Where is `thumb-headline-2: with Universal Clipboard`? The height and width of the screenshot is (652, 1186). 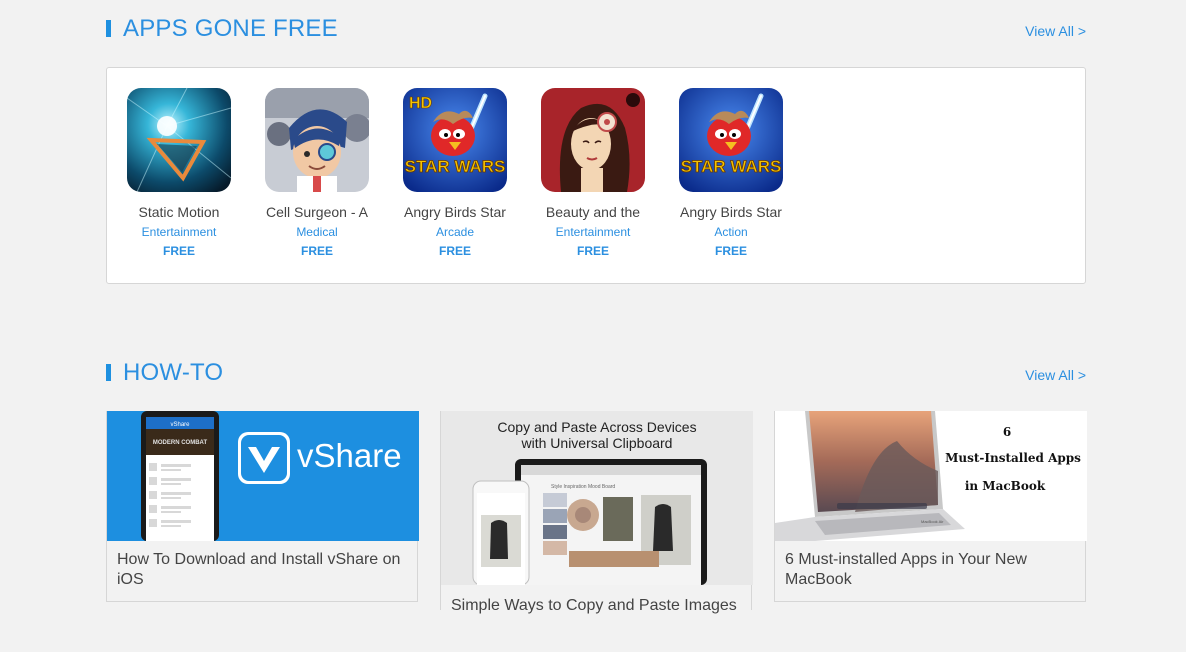 thumb-headline-2: with Universal Clipboard is located at coordinates (597, 443).